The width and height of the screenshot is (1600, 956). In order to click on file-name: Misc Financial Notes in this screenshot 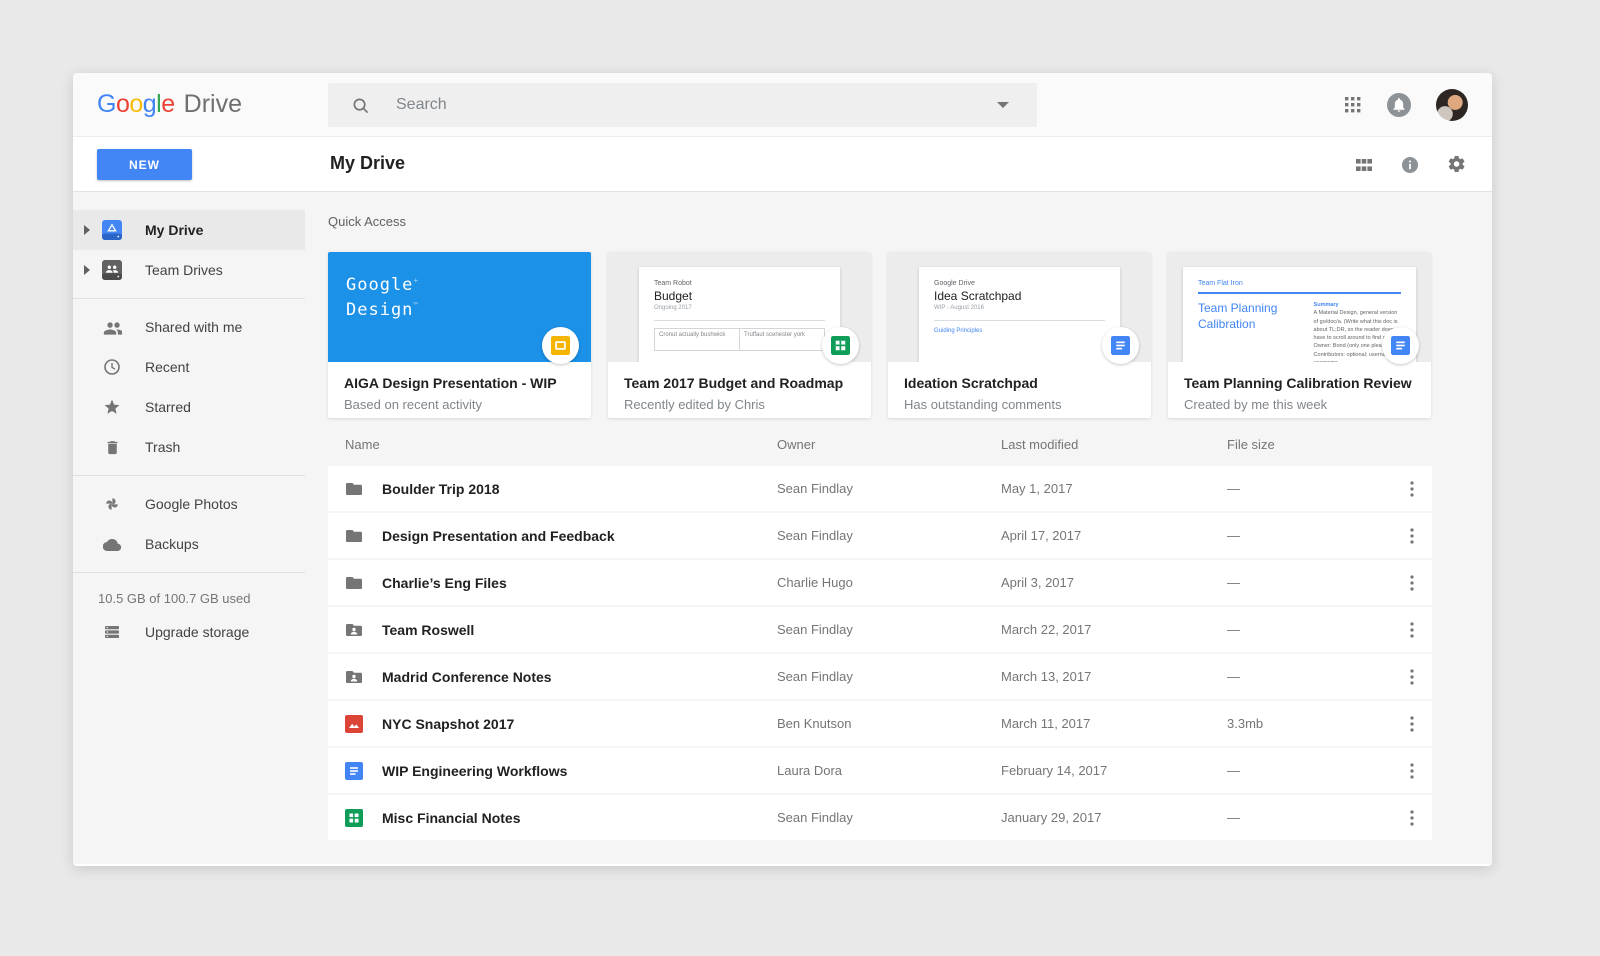, I will do `click(451, 817)`.